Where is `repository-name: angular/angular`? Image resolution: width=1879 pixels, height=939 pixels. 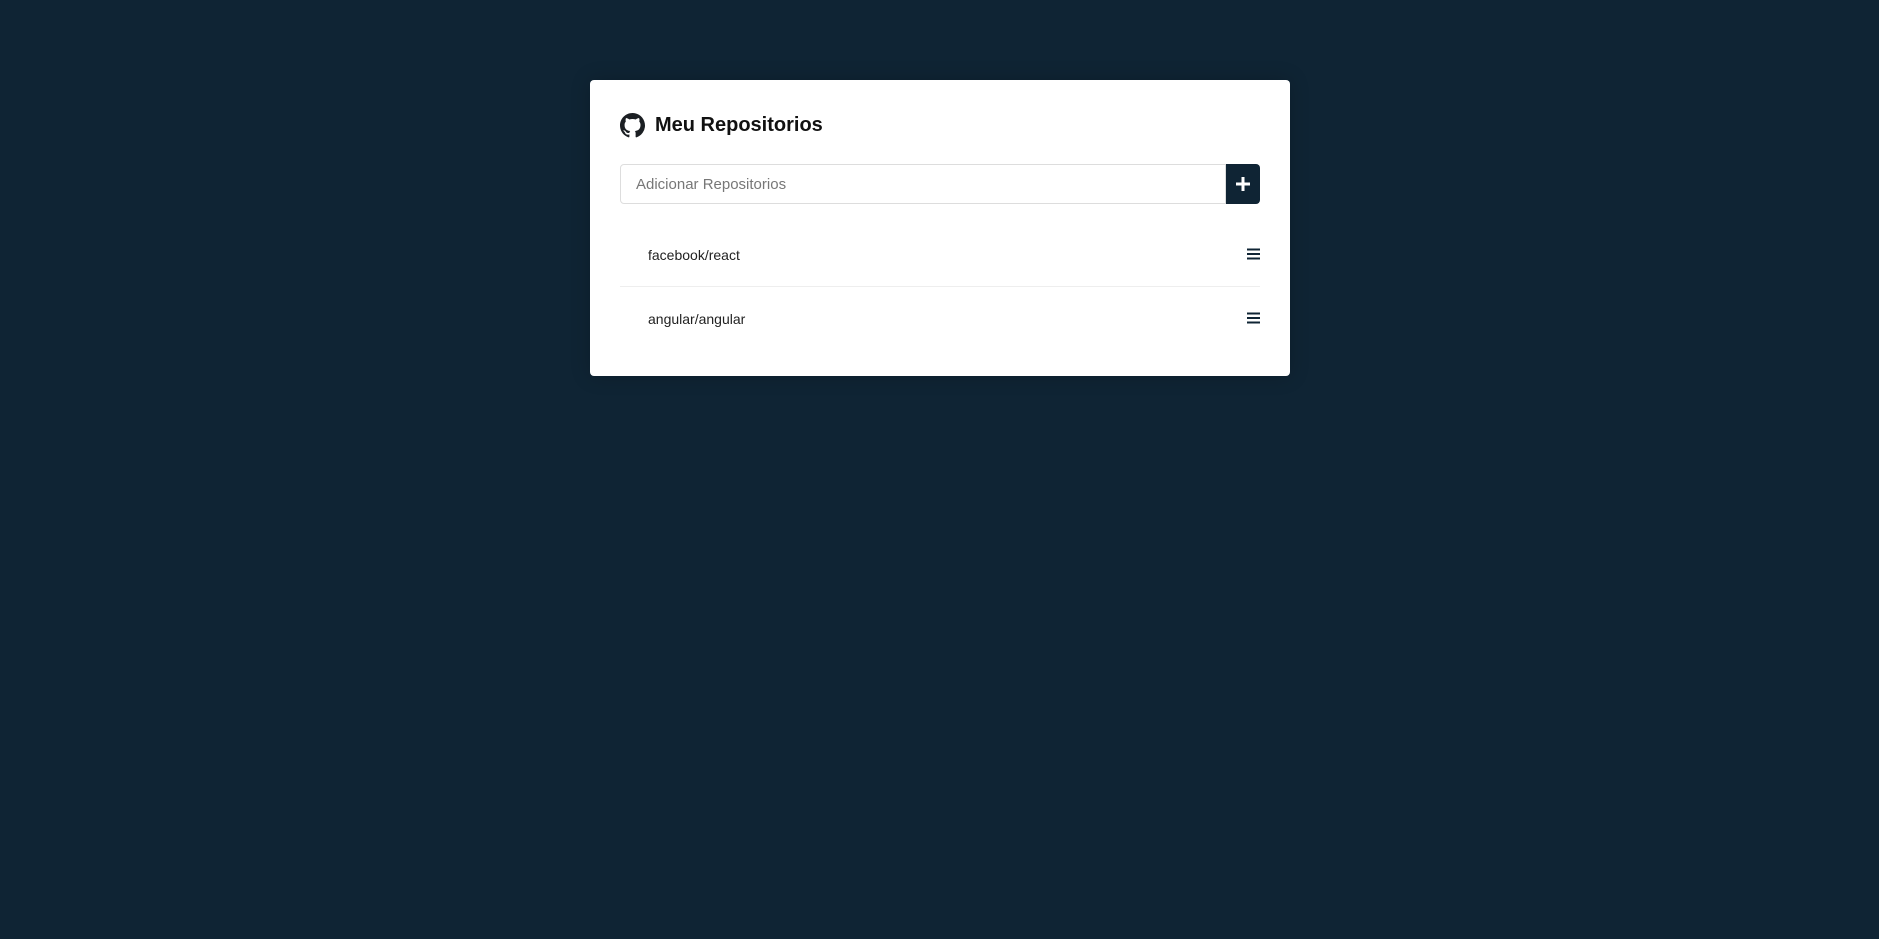
repository-name: angular/angular is located at coordinates (697, 319).